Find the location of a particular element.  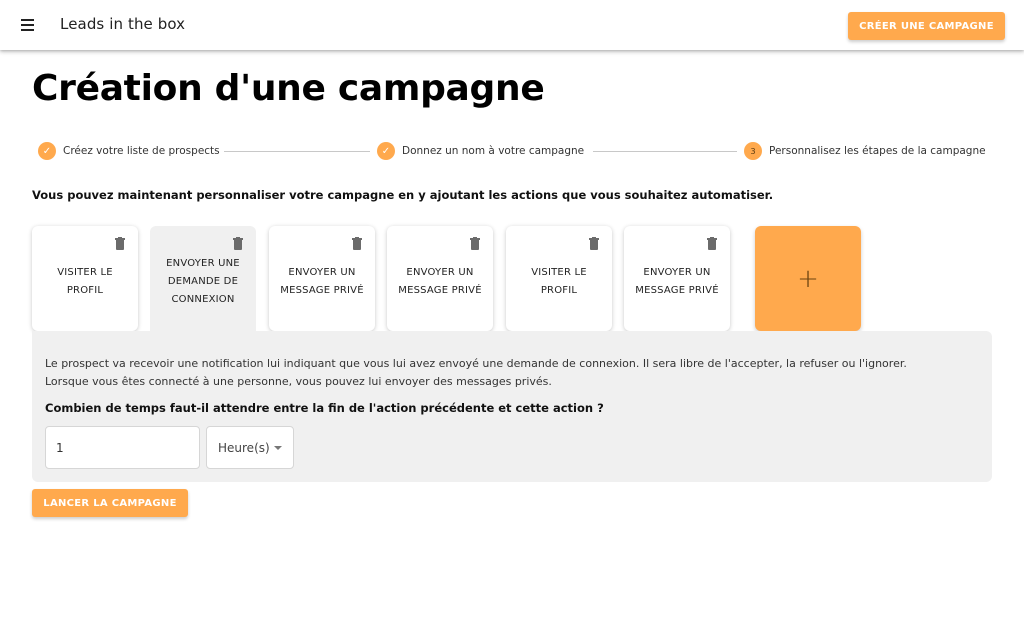

hamburger-menu-icon is located at coordinates (28, 25).